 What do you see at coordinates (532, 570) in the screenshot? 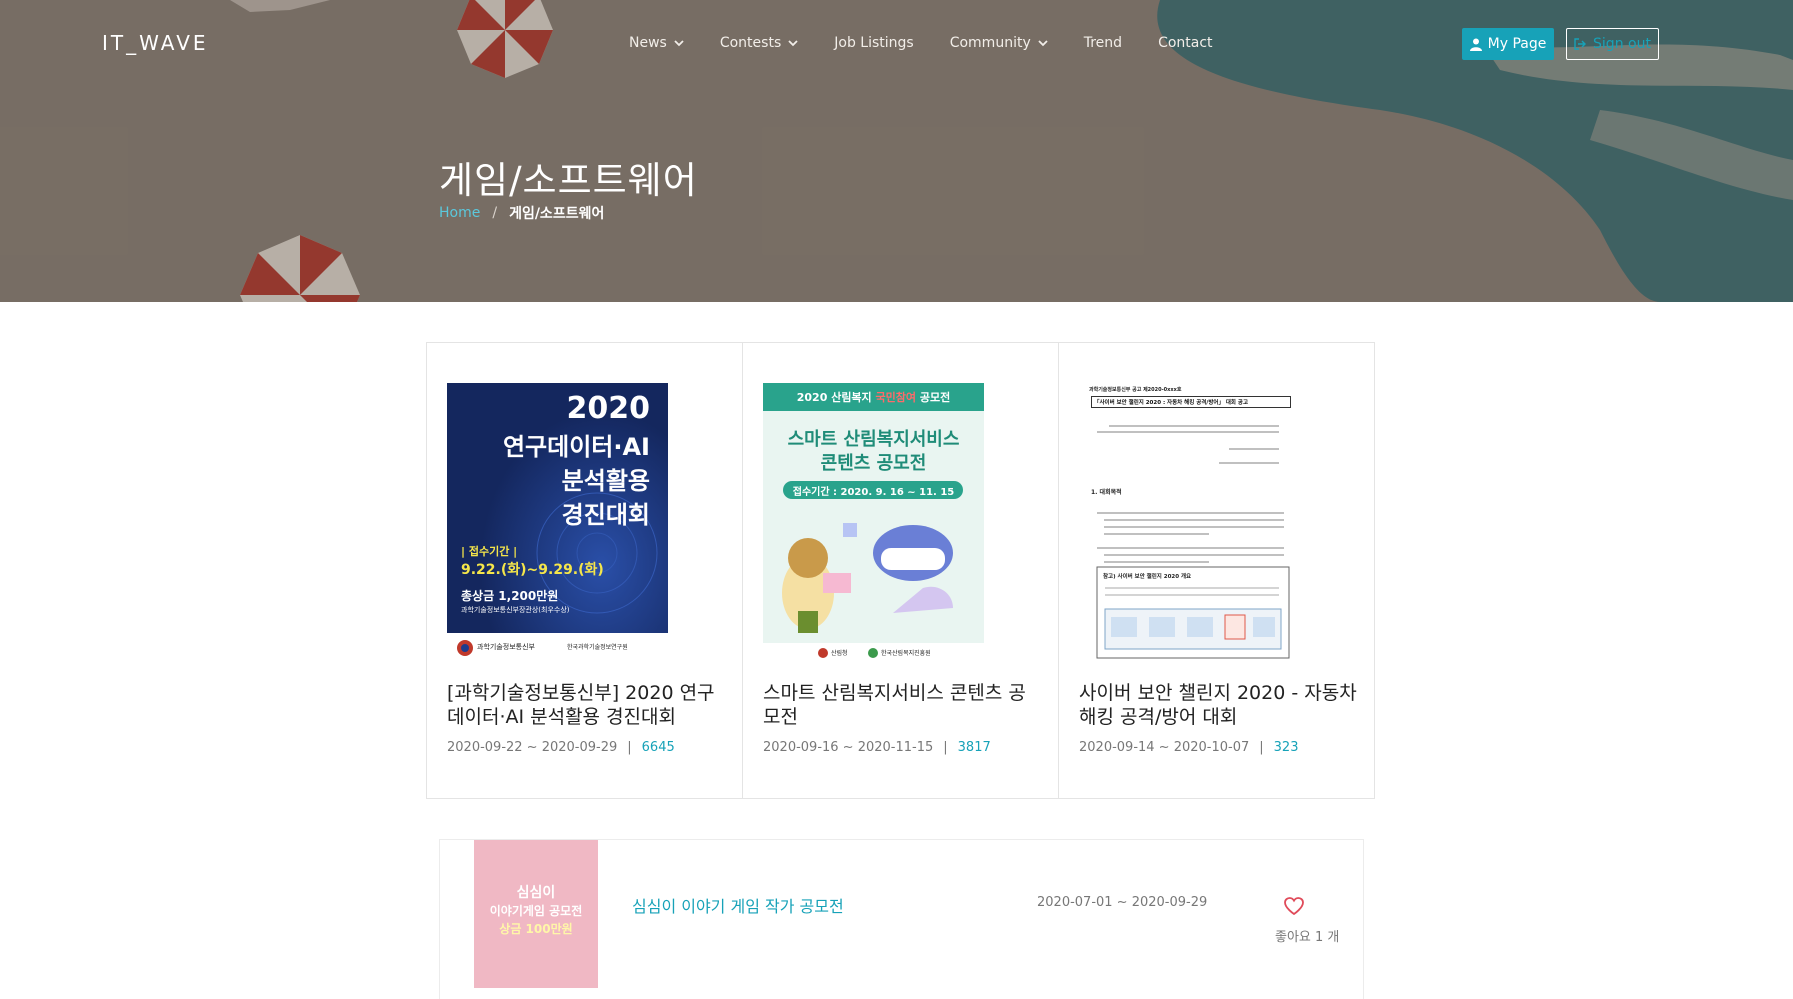
I see `poster-period: 9.22.(화)~9.29.(화)` at bounding box center [532, 570].